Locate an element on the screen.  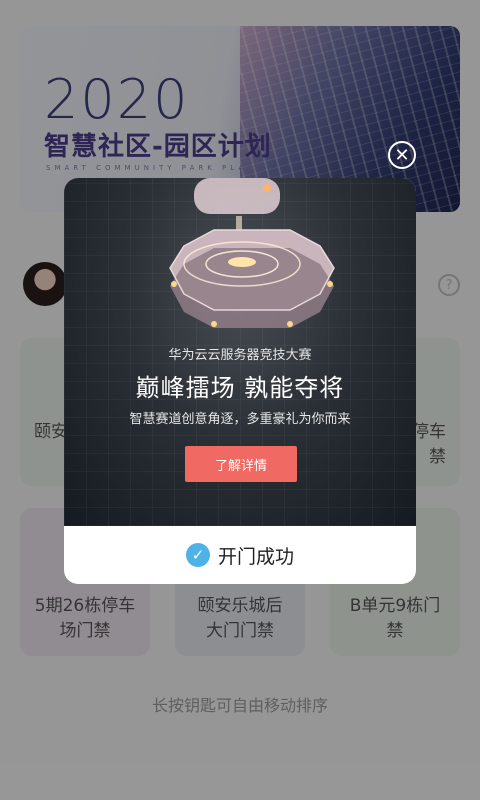
ad-headline: 巅峰擂场 孰能夺将 is located at coordinates (240, 388).